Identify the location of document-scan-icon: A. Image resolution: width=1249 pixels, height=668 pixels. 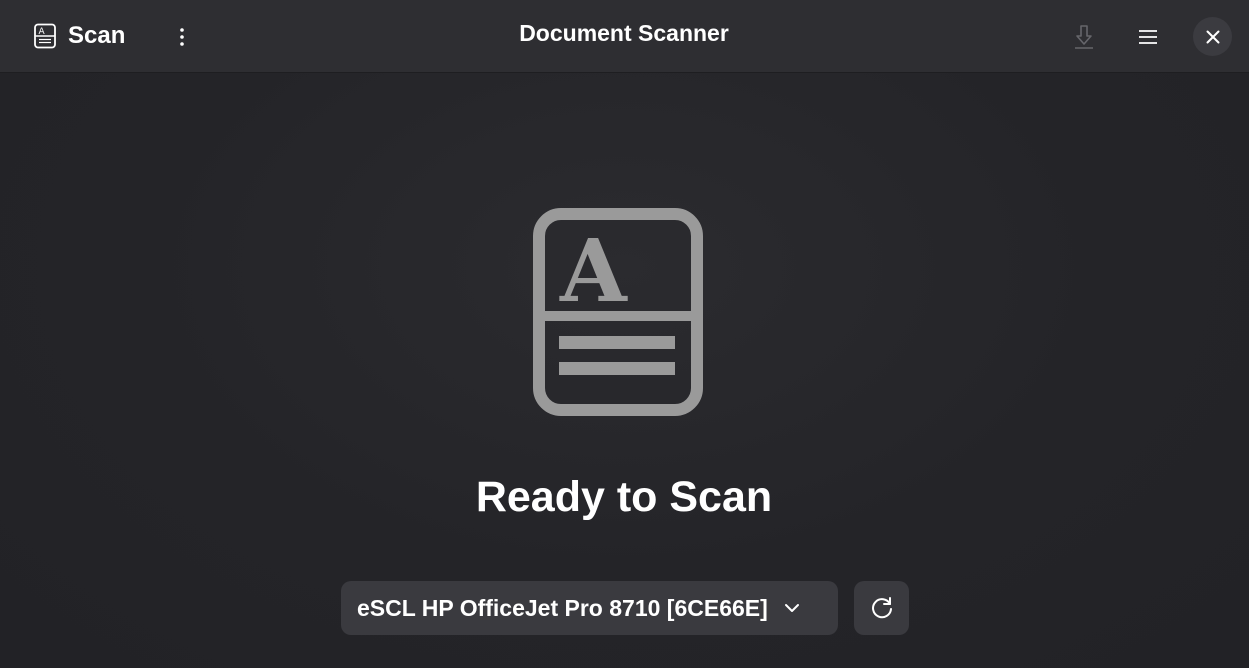
(45, 36).